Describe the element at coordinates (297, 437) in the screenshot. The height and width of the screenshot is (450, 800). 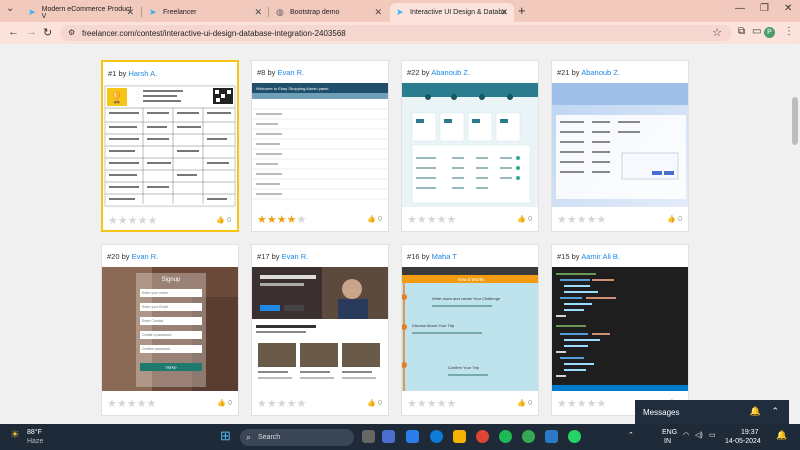
I see `taskbar-search: ⌕ Search` at that location.